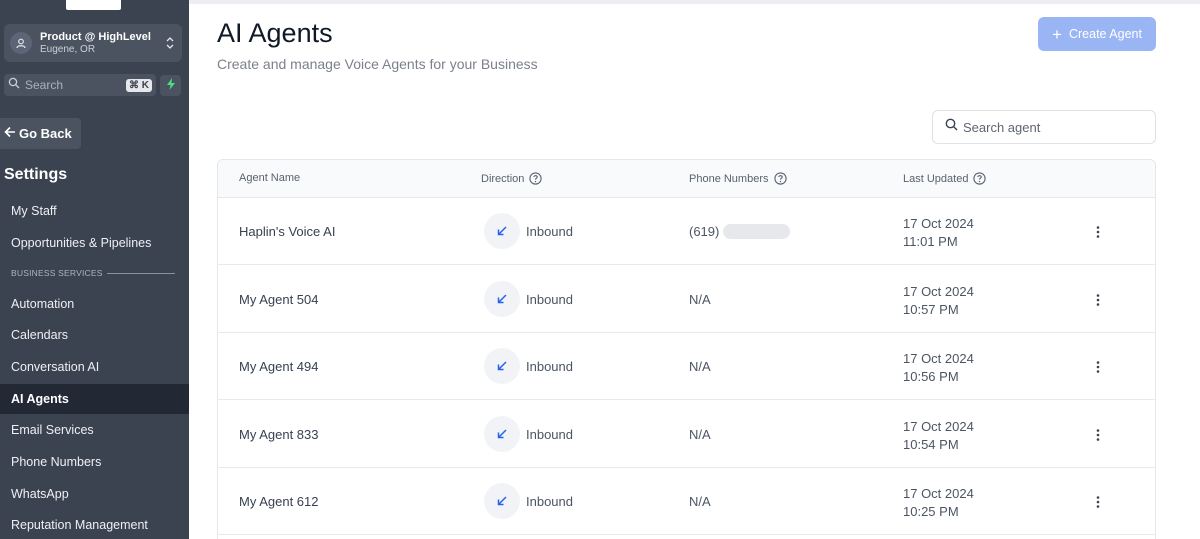  I want to click on agent-name: My Agent 494, so click(279, 366).